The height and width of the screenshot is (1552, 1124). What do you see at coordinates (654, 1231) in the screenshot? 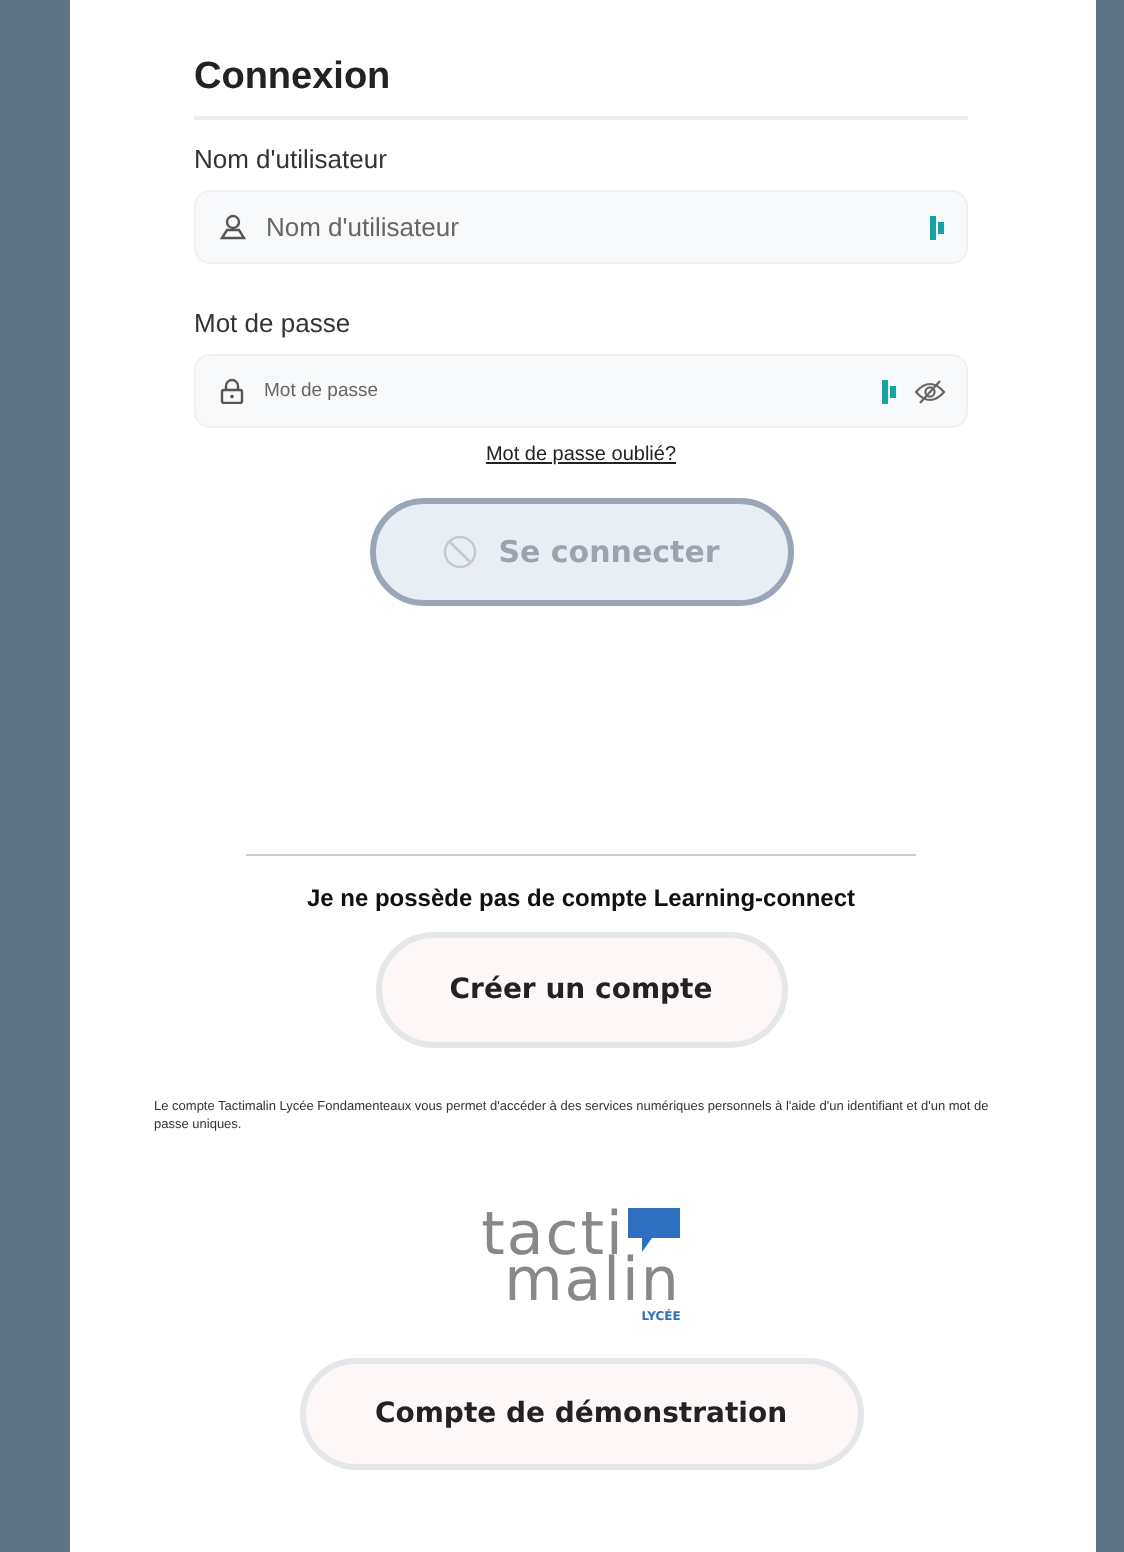
I see `speech-bubble-icon` at bounding box center [654, 1231].